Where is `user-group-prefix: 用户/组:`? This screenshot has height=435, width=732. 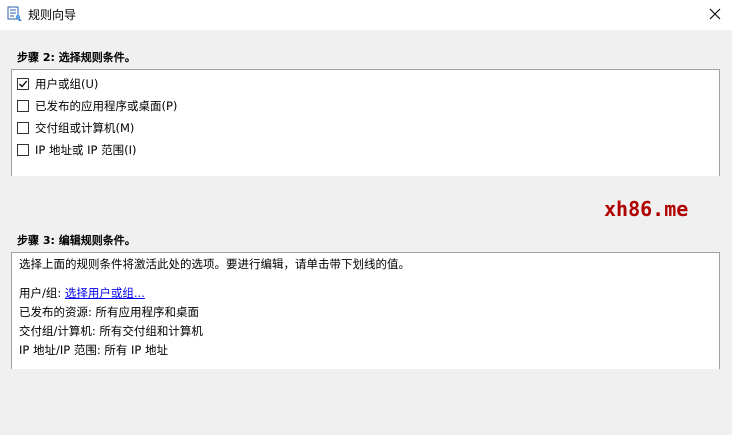
user-group-prefix: 用户/组: is located at coordinates (42, 293).